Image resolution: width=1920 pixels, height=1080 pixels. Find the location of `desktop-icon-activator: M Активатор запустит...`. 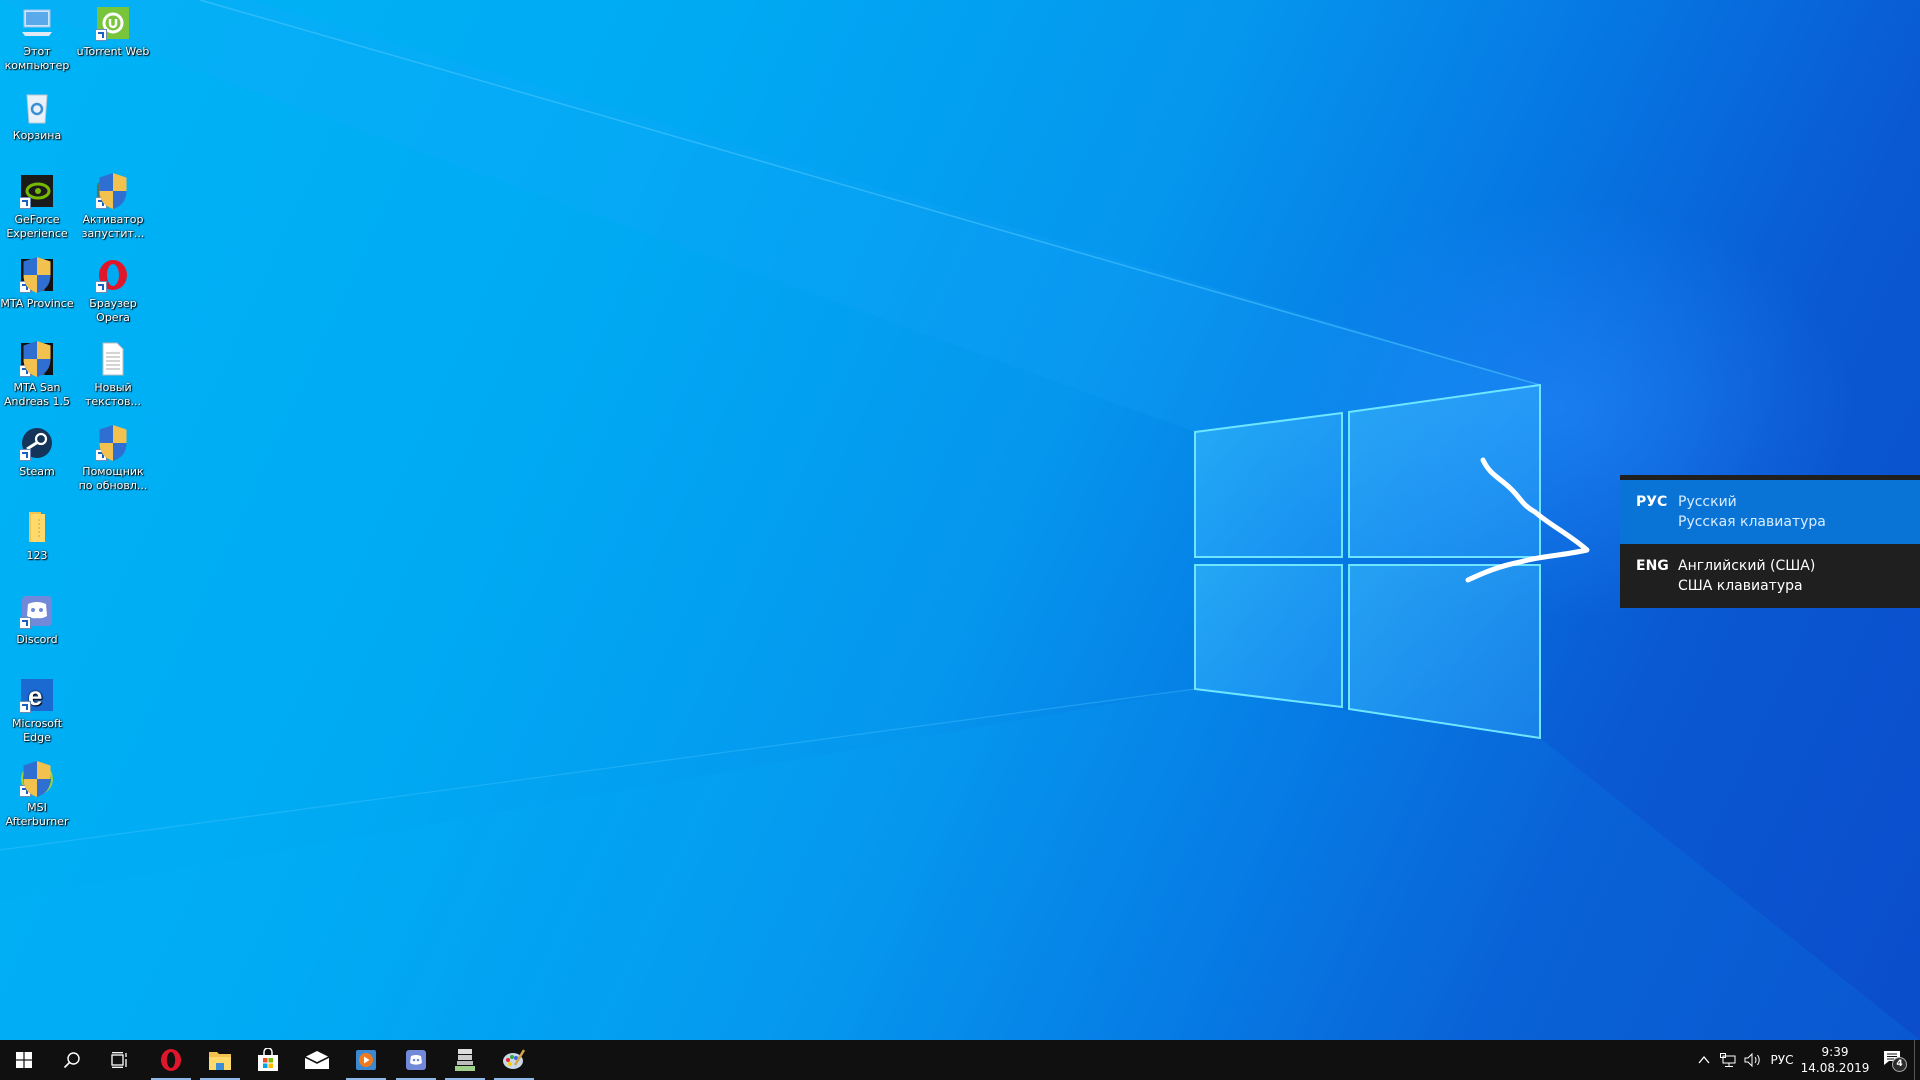

desktop-icon-activator: M Активатор запустит... is located at coordinates (113, 207).